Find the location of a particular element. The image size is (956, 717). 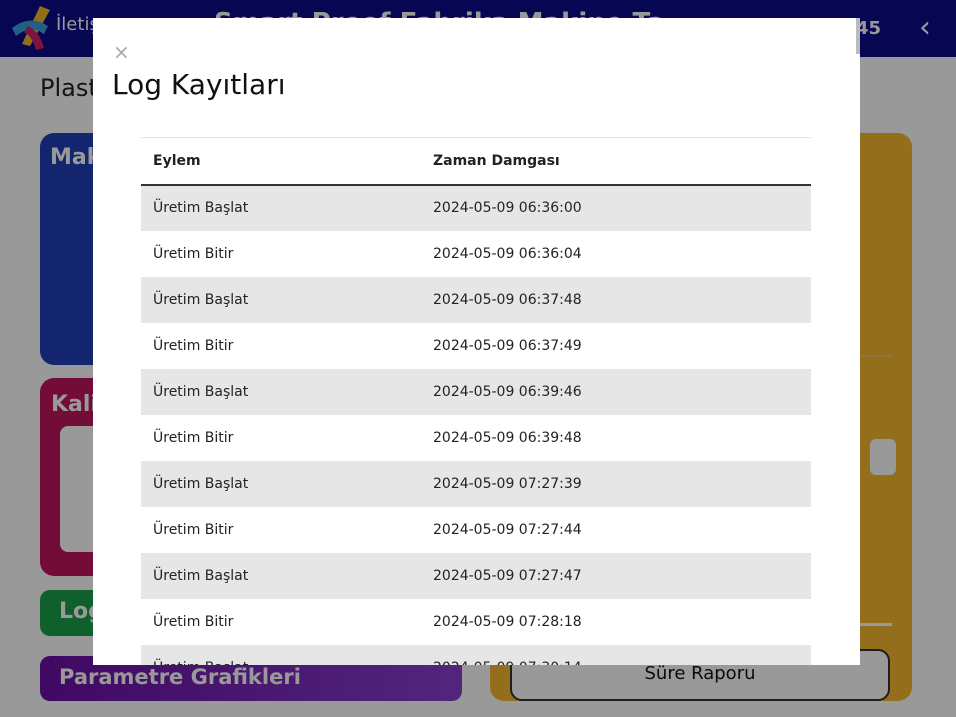

table-row: Üretim Başlat 2024-05-09 07:27:47 is located at coordinates (476, 575).